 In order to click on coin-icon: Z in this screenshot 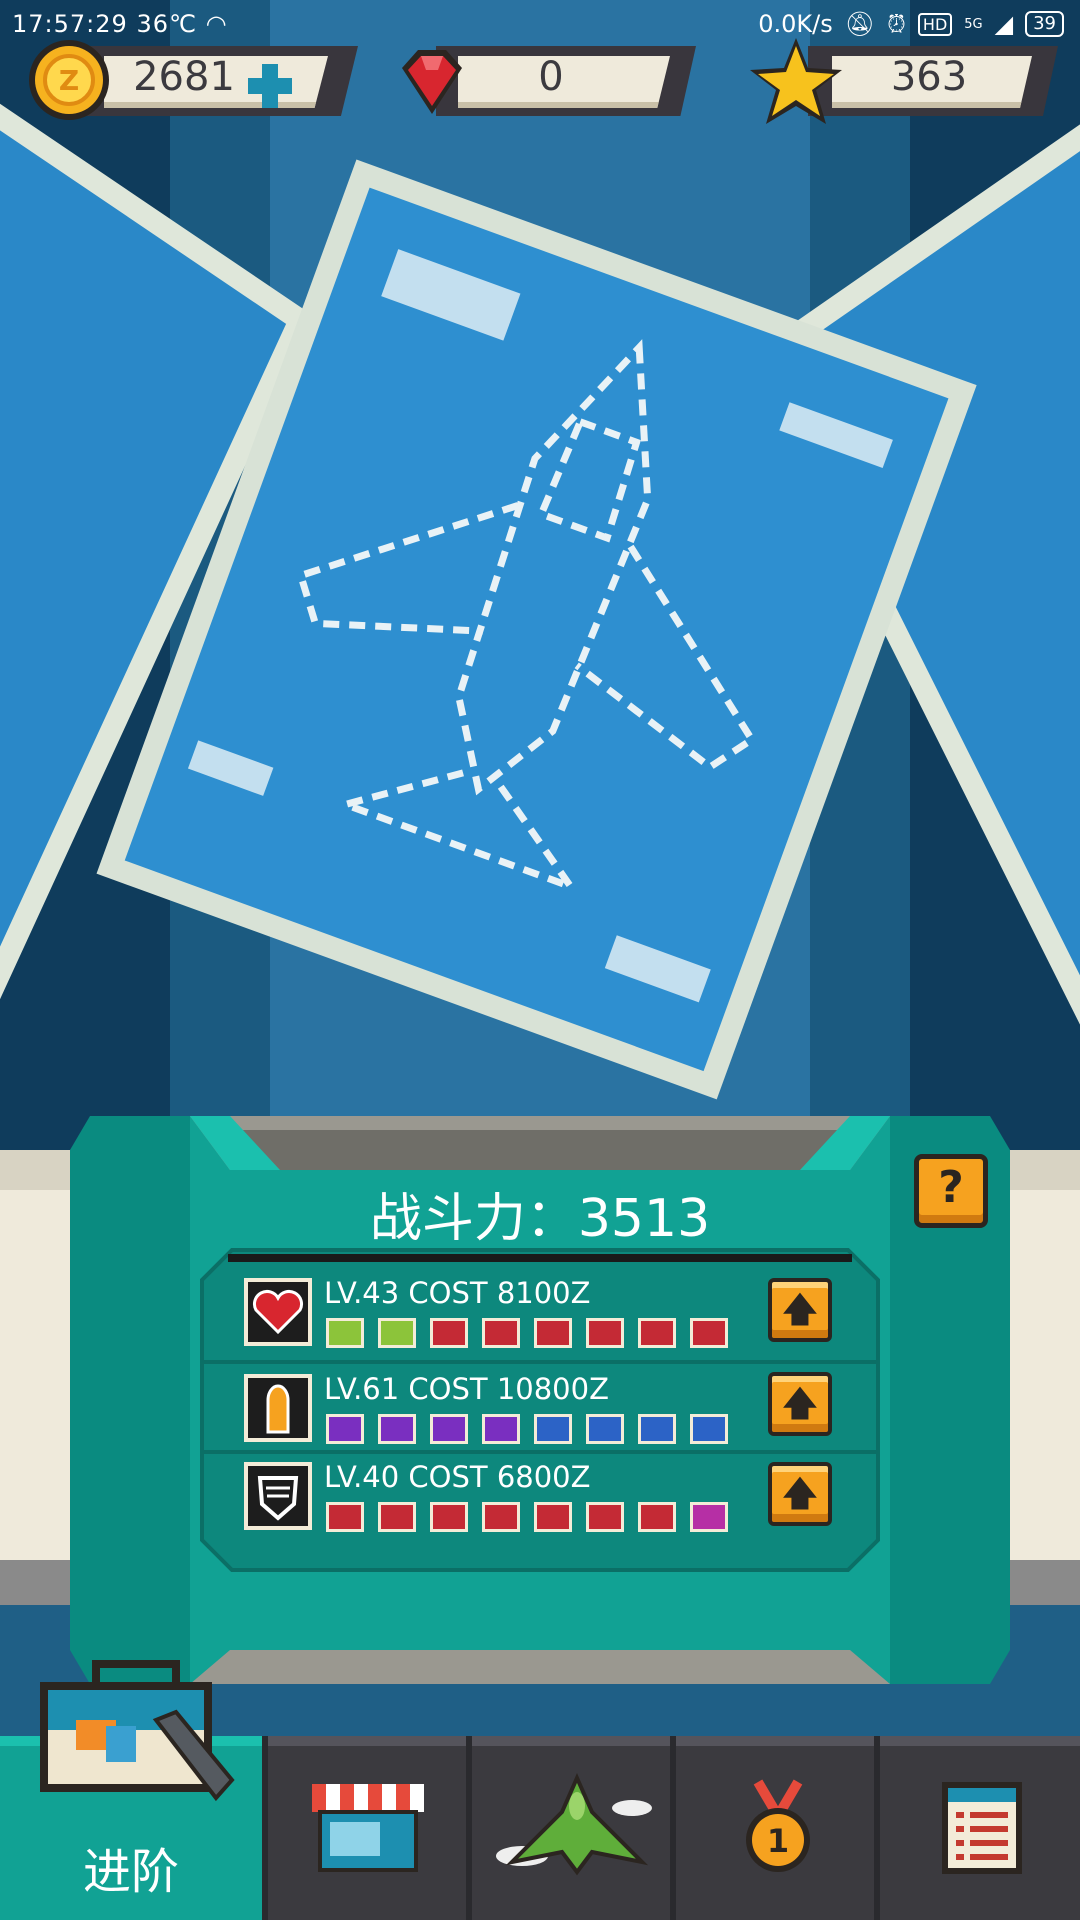, I will do `click(69, 80)`.